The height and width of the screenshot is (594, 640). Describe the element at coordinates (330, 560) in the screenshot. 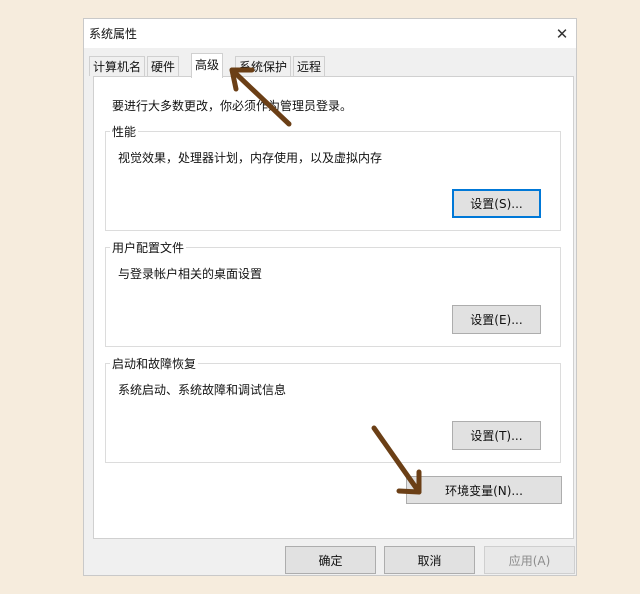

I see `ok-button: 确定` at that location.